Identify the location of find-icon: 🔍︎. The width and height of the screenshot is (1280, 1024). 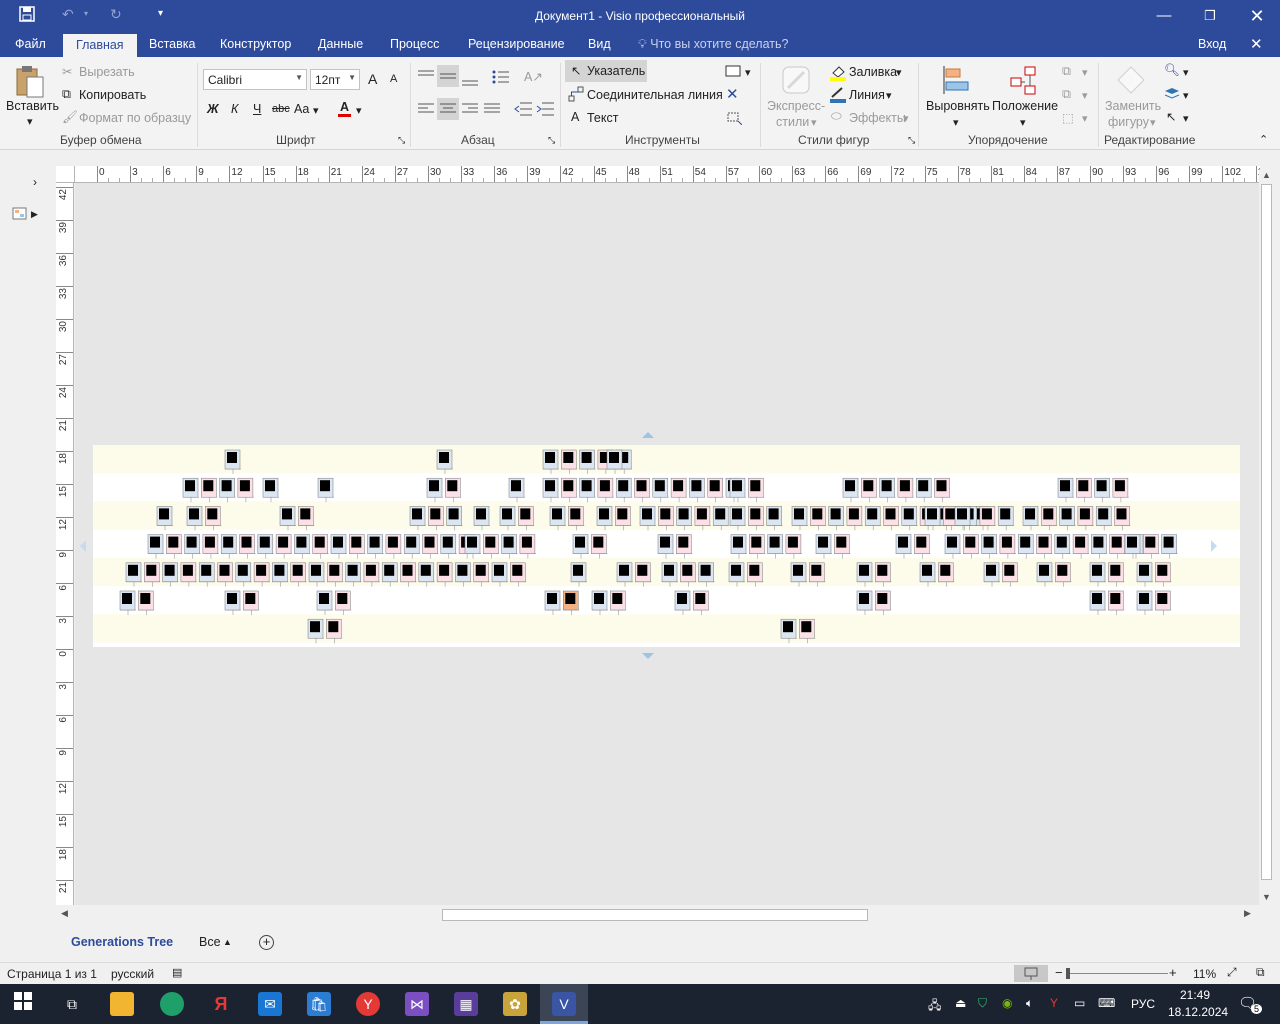
(1172, 70).